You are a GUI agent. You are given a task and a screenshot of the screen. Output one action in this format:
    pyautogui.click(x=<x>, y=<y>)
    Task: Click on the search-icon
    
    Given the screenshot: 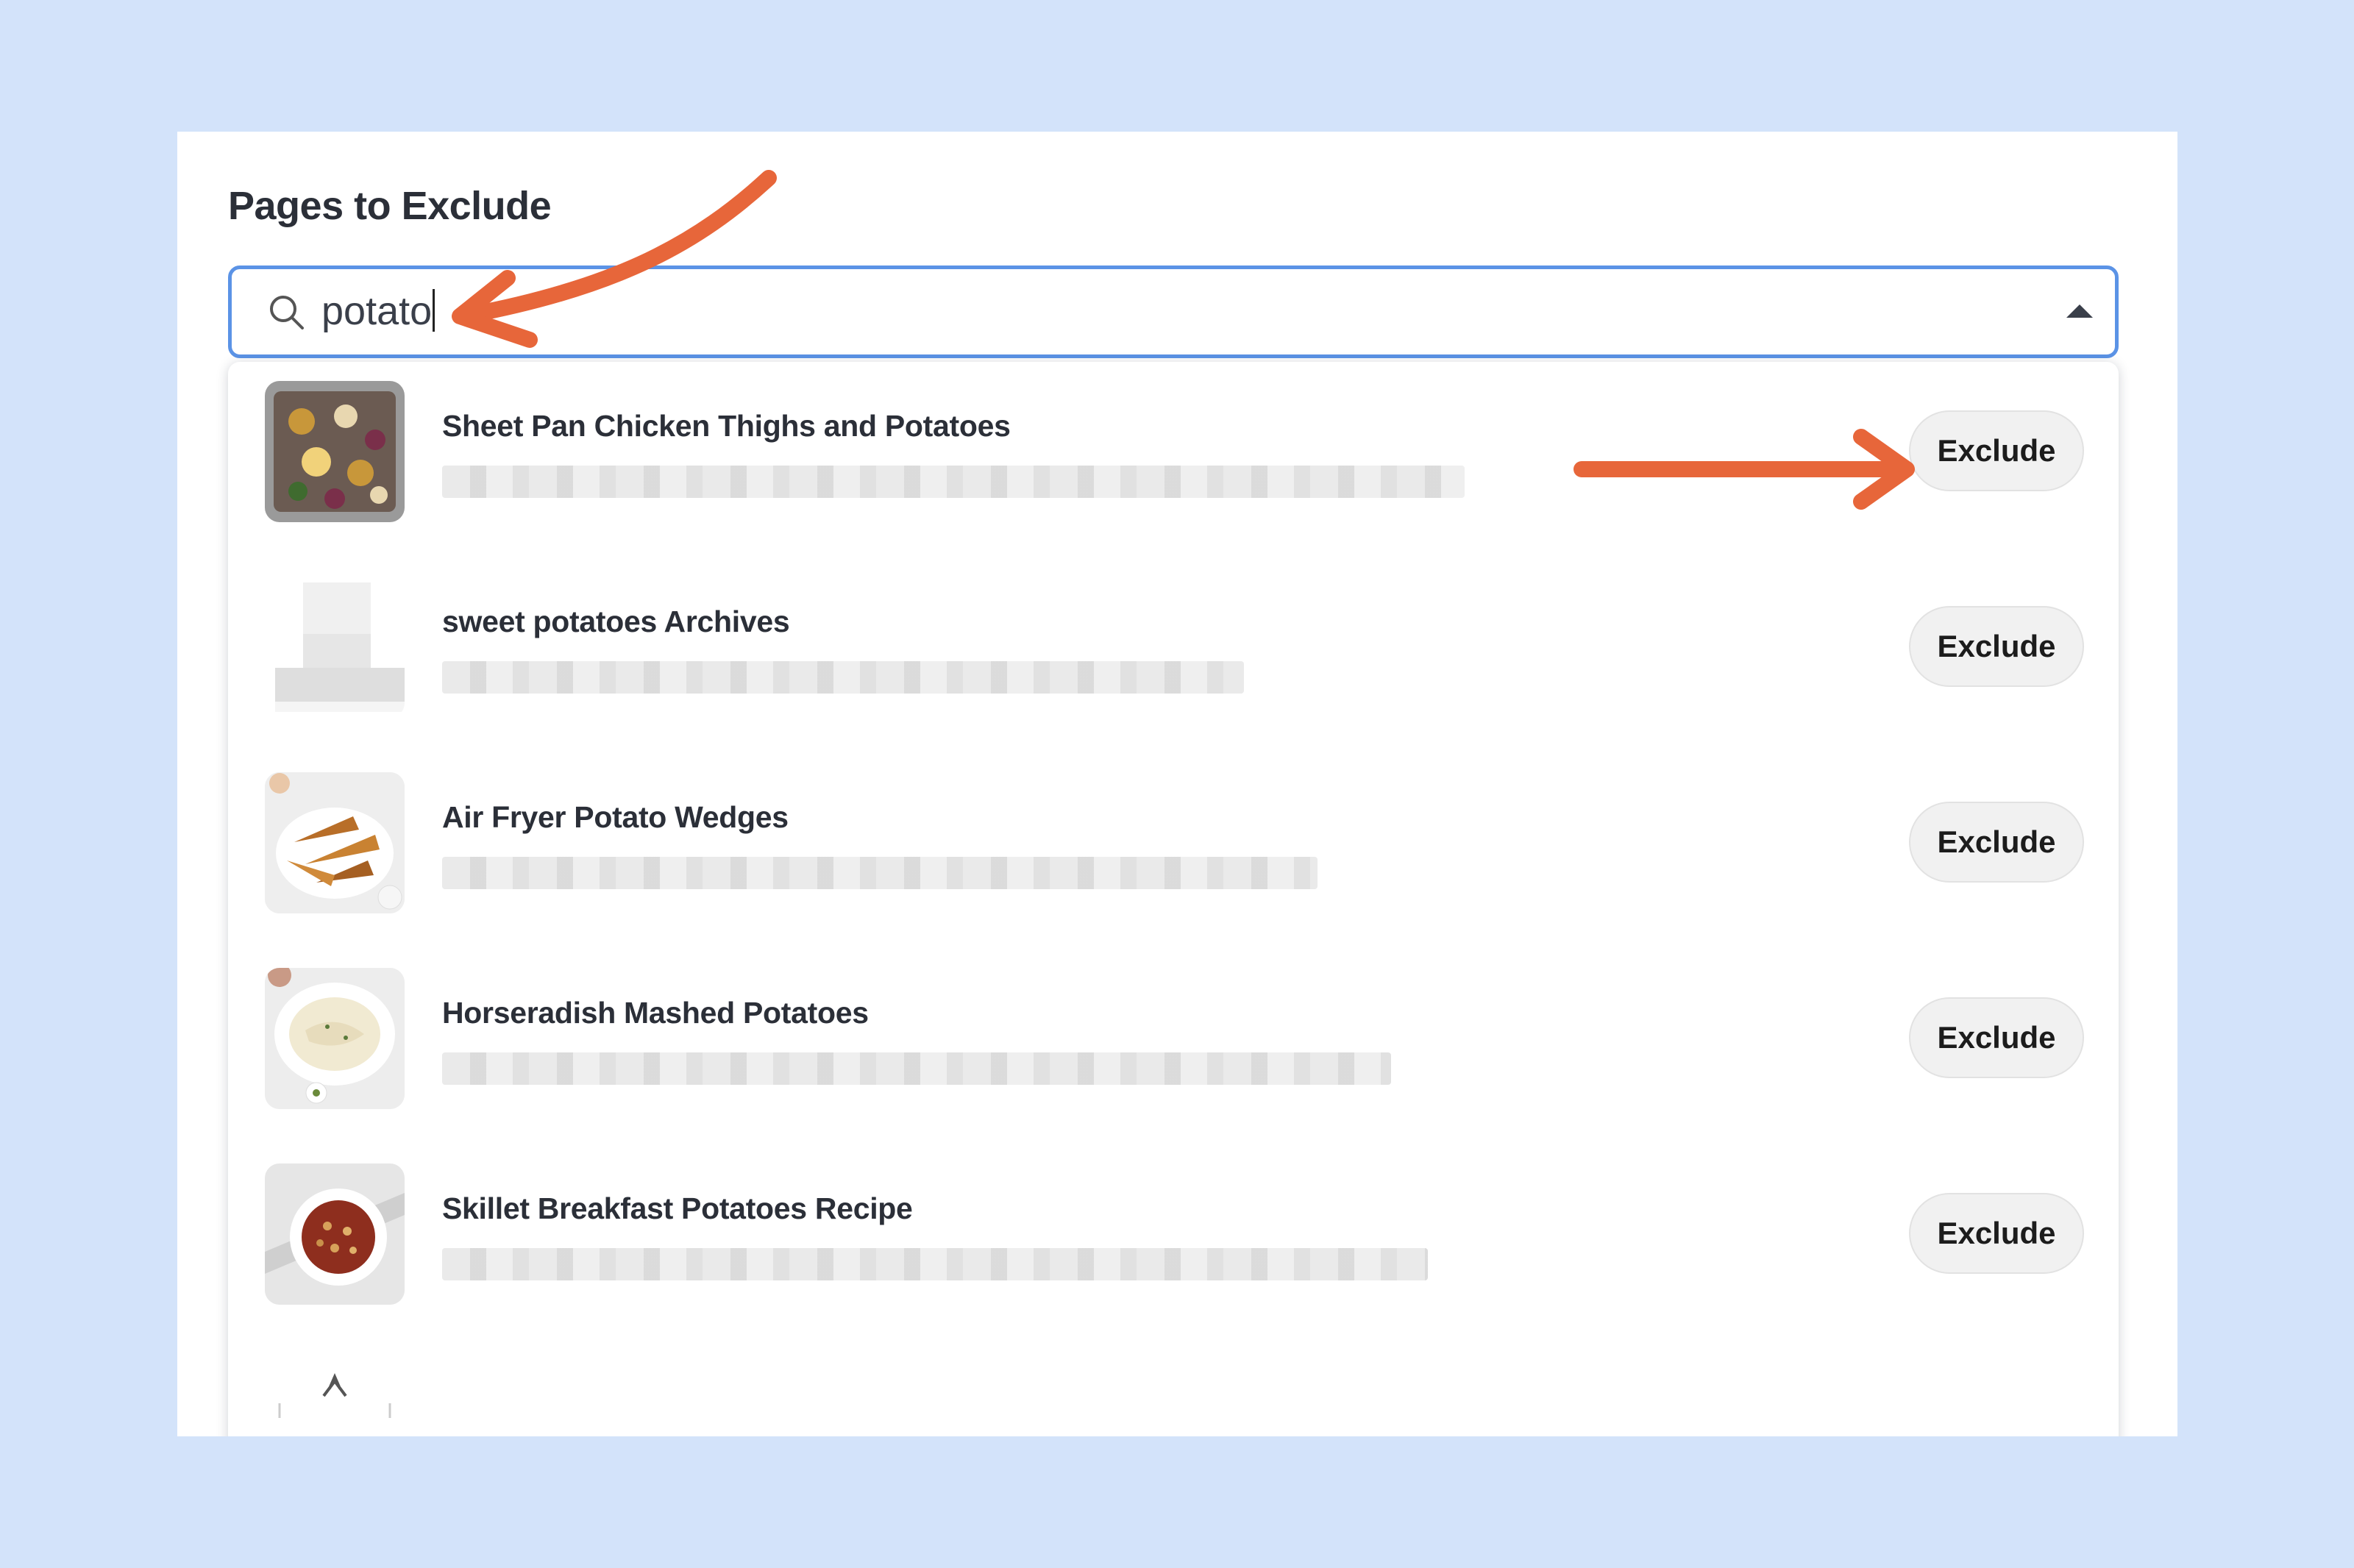 What is the action you would take?
    pyautogui.click(x=287, y=312)
    